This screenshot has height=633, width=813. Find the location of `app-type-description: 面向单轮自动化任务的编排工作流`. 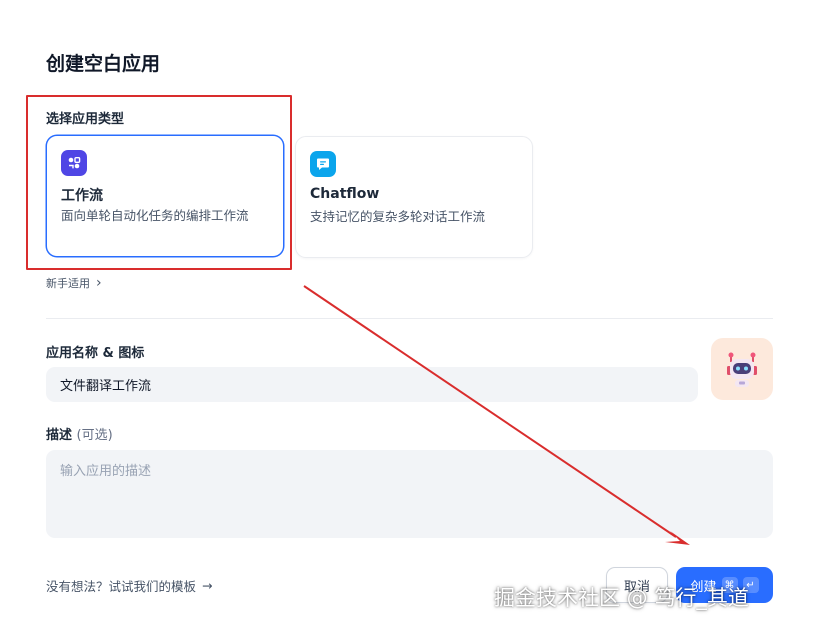

app-type-description: 面向单轮自动化任务的编排工作流 is located at coordinates (155, 215).